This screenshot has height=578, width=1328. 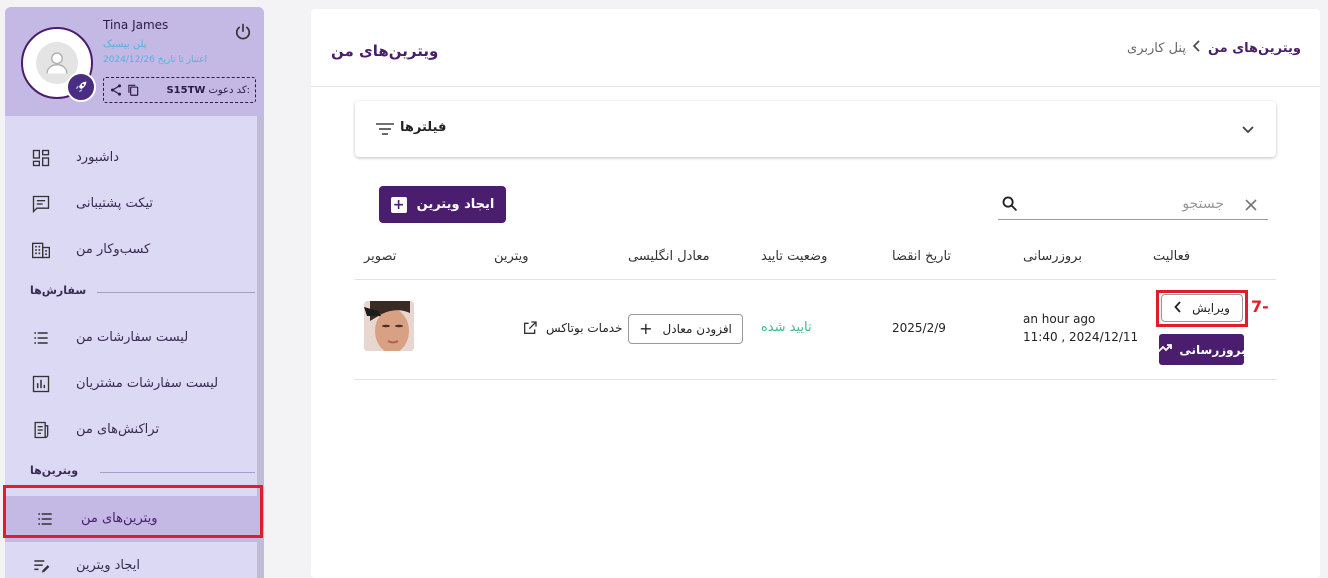 I want to click on column-header-updated: بروزرسانی, so click(x=1052, y=256).